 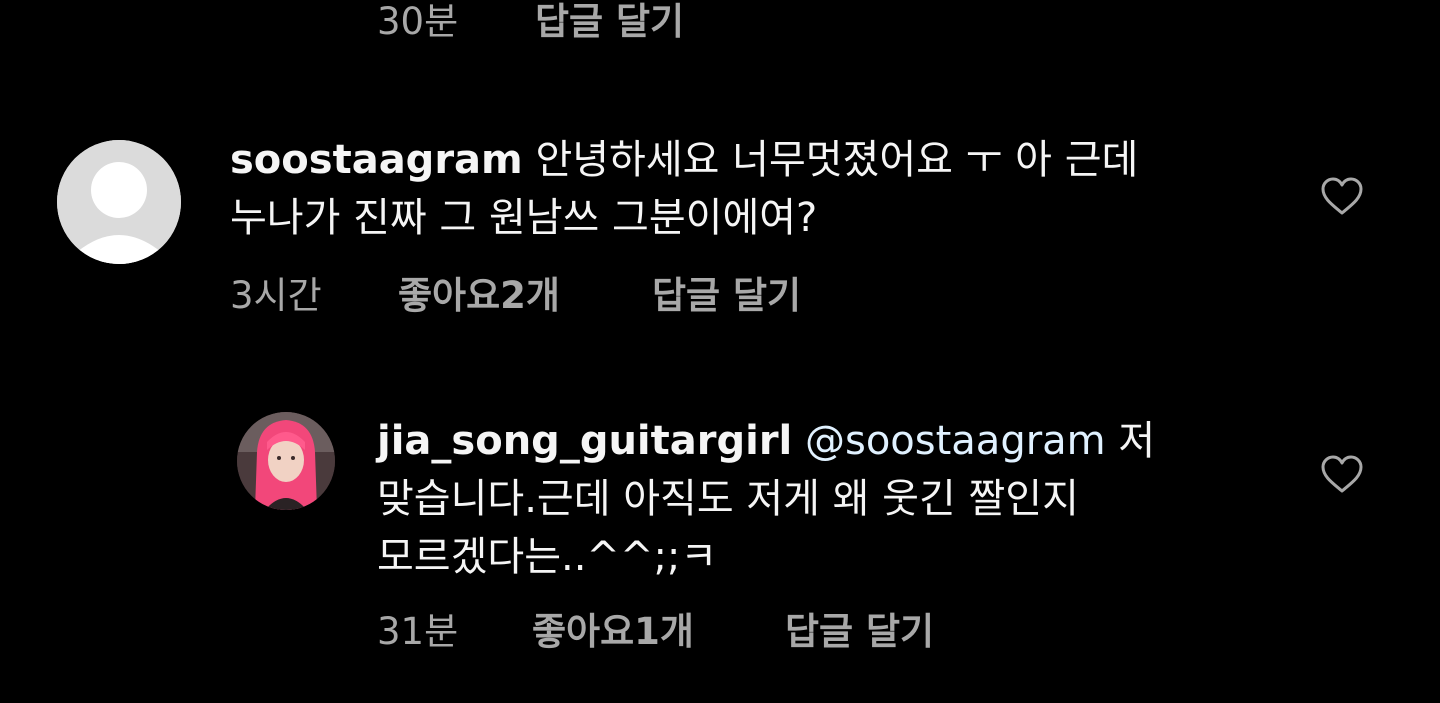 What do you see at coordinates (584, 441) in the screenshot?
I see `comment-username: jia_song_guitargirl` at bounding box center [584, 441].